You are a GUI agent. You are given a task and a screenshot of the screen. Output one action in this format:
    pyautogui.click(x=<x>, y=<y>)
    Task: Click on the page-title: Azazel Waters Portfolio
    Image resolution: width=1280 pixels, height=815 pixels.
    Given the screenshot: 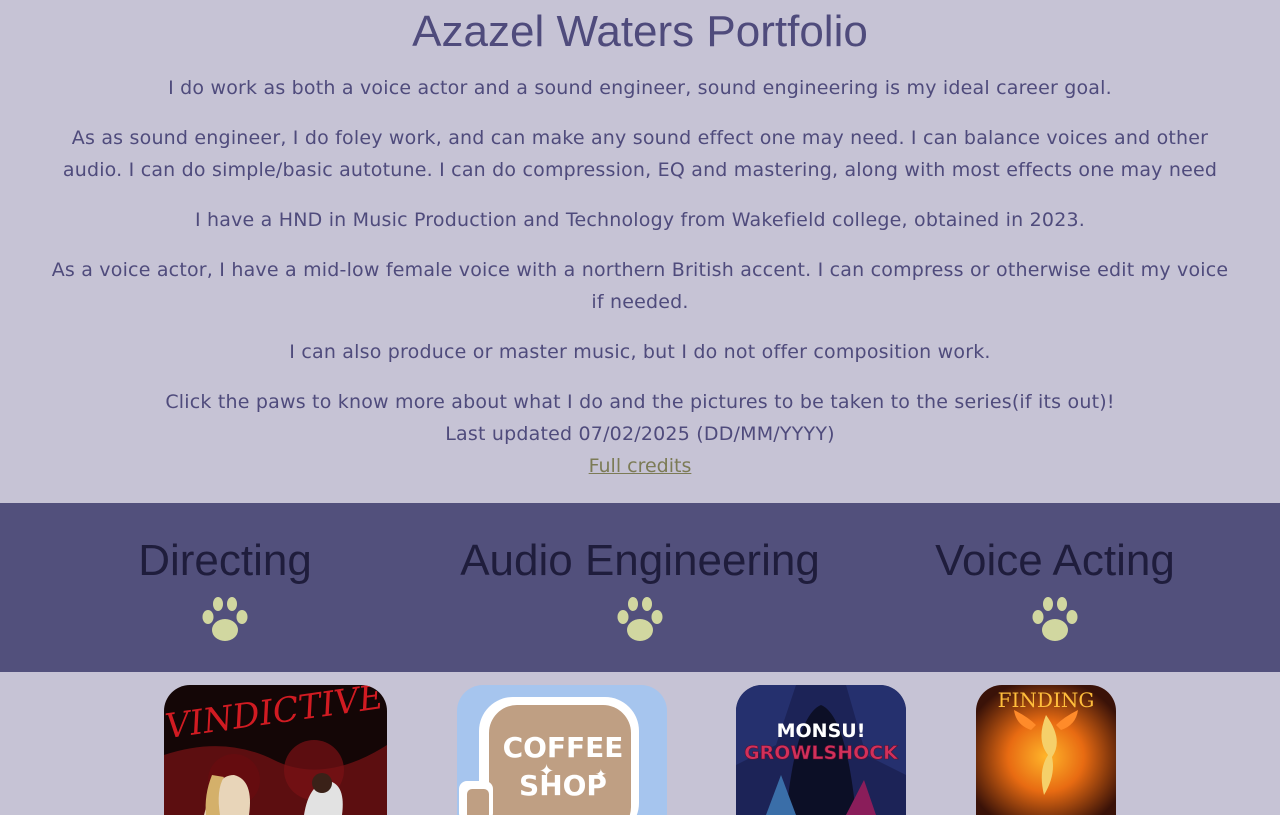 What is the action you would take?
    pyautogui.click(x=640, y=31)
    